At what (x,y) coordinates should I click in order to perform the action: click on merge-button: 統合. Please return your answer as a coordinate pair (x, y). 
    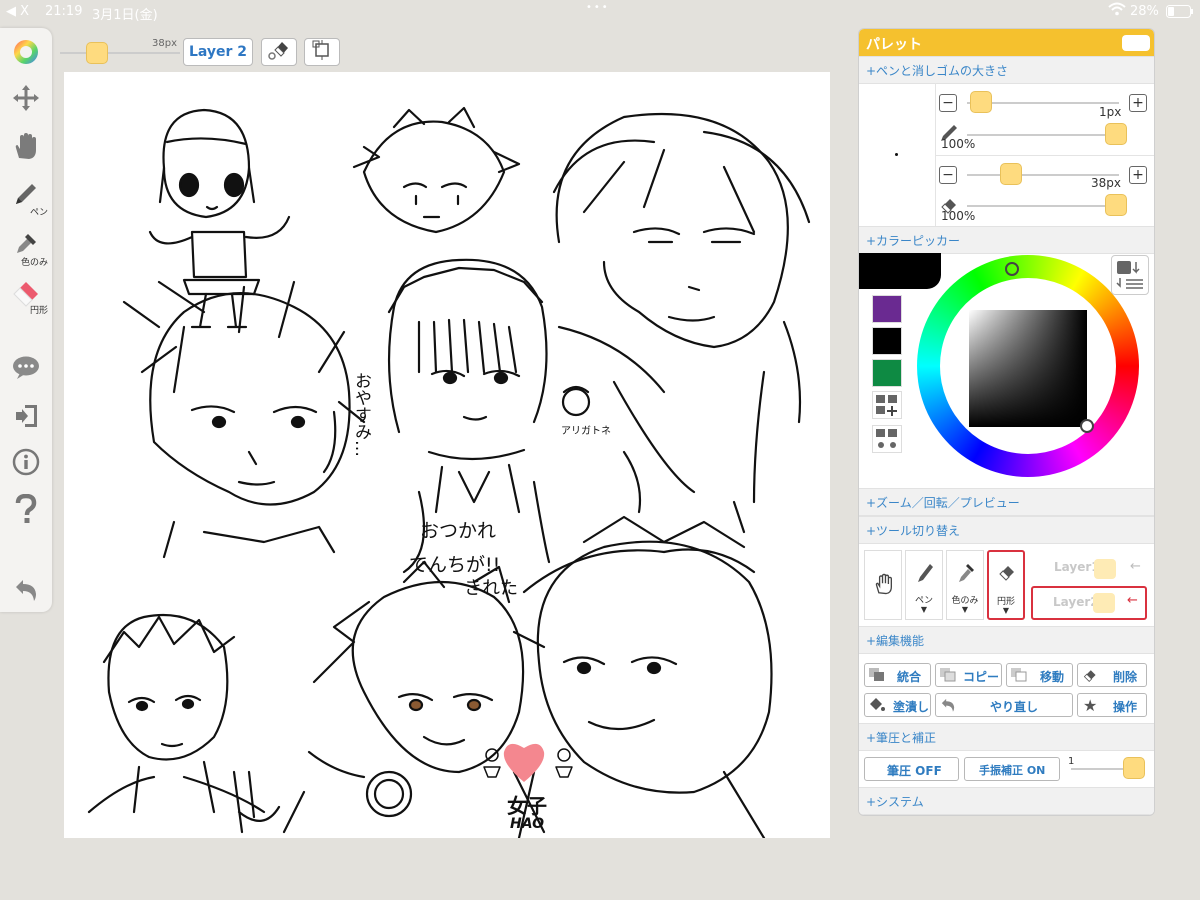
    Looking at the image, I should click on (897, 675).